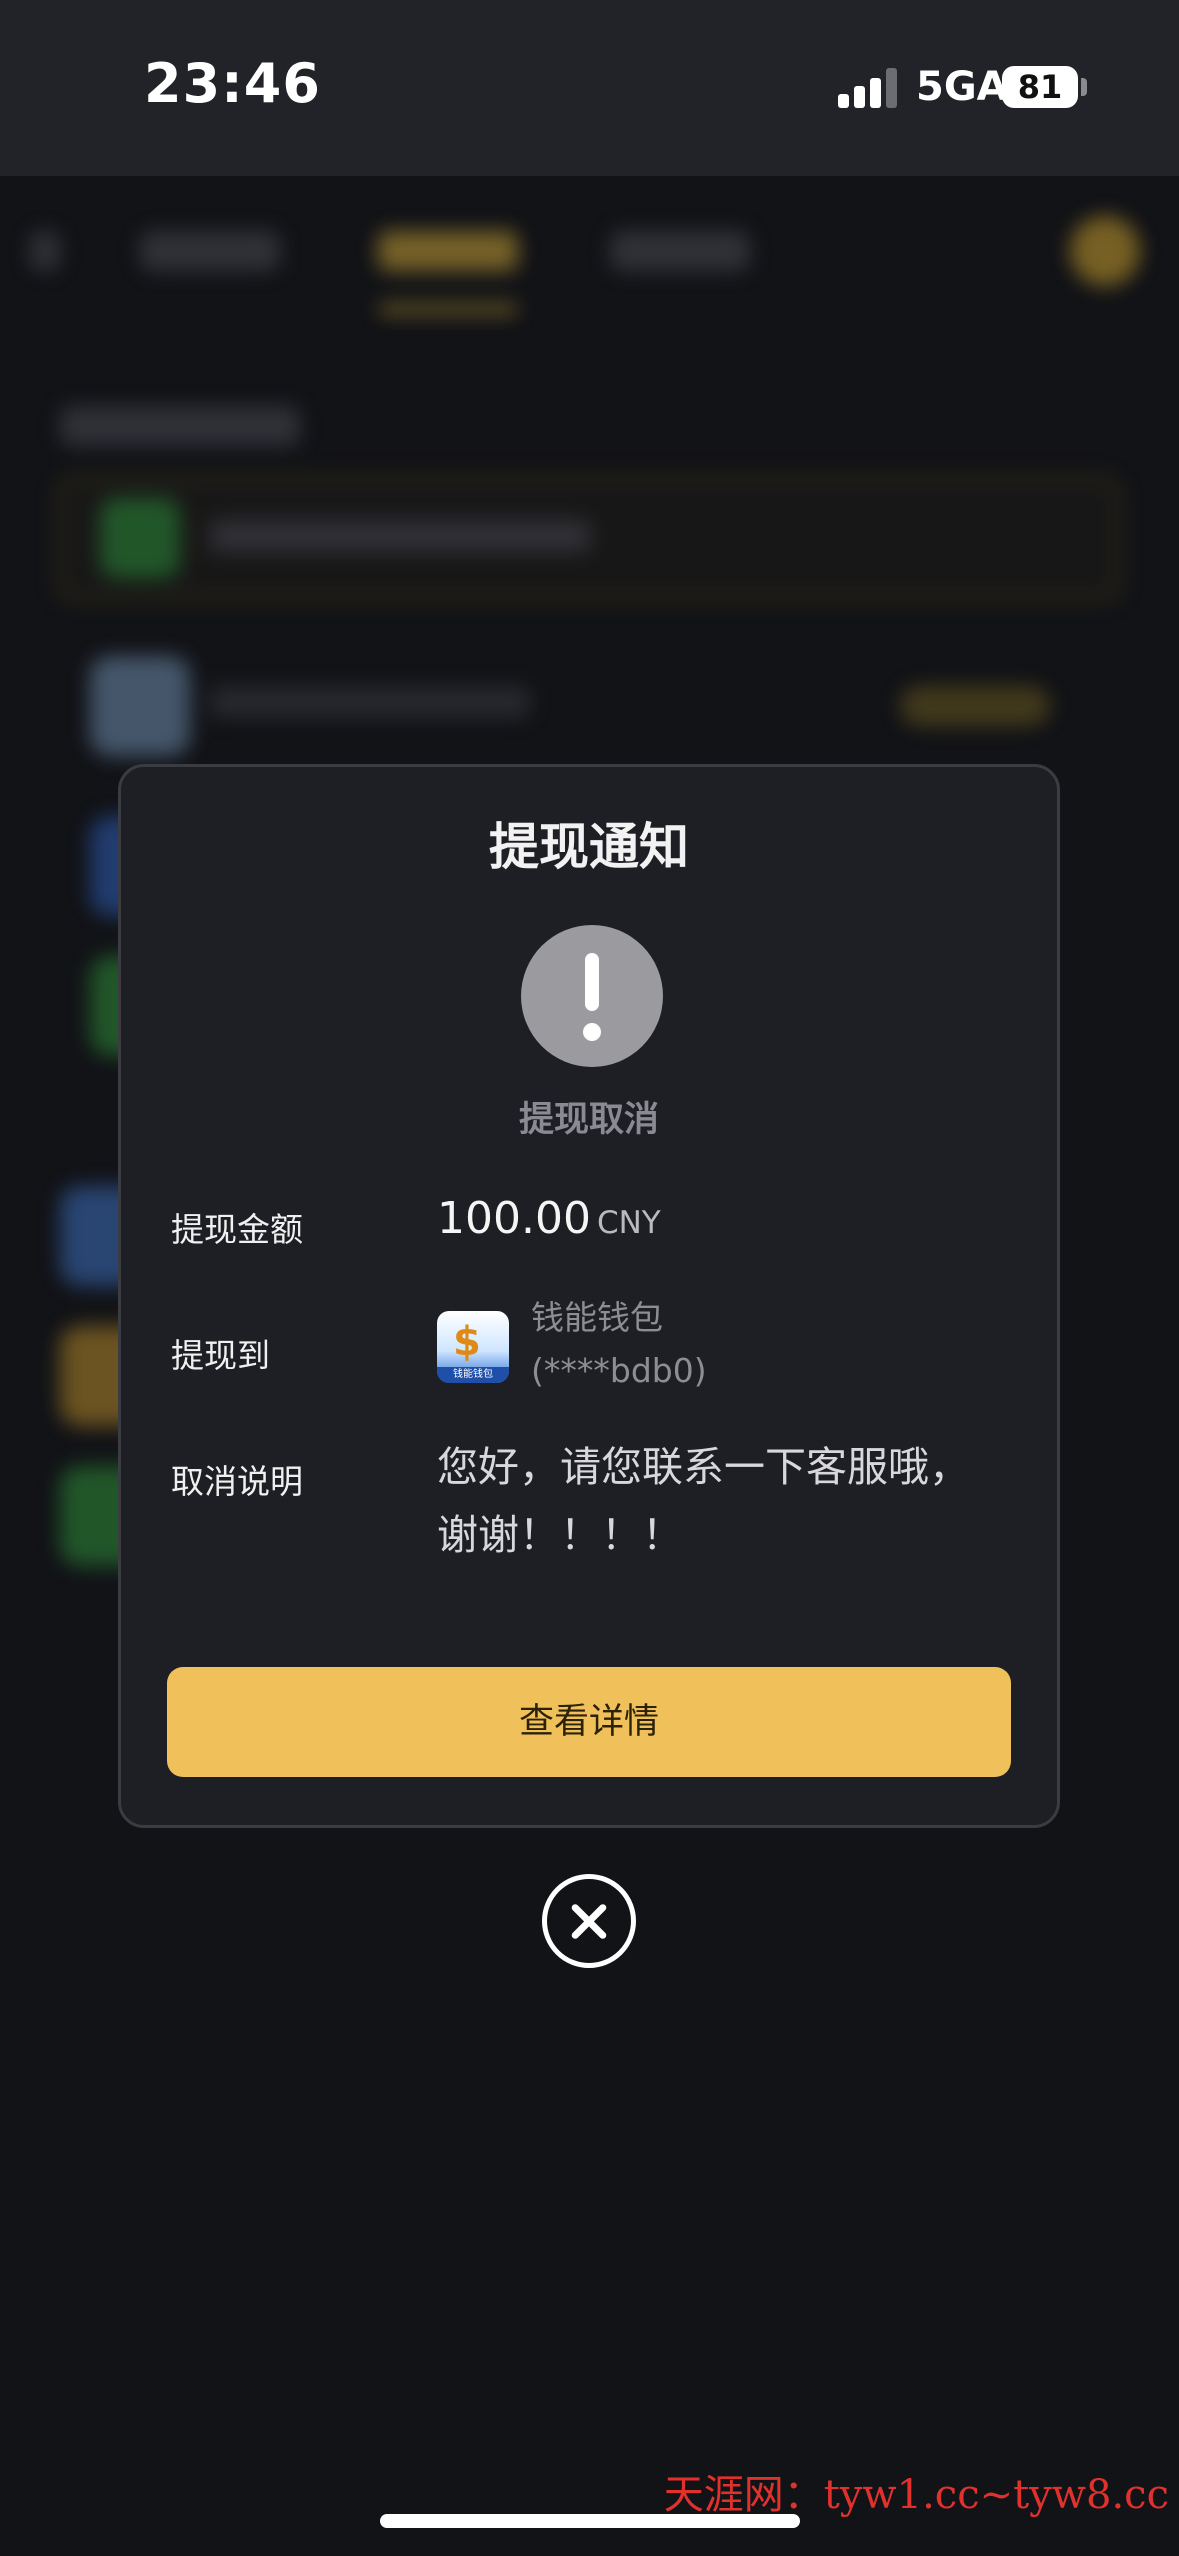 This screenshot has height=2556, width=1179. I want to click on battery-cap, so click(1084, 87).